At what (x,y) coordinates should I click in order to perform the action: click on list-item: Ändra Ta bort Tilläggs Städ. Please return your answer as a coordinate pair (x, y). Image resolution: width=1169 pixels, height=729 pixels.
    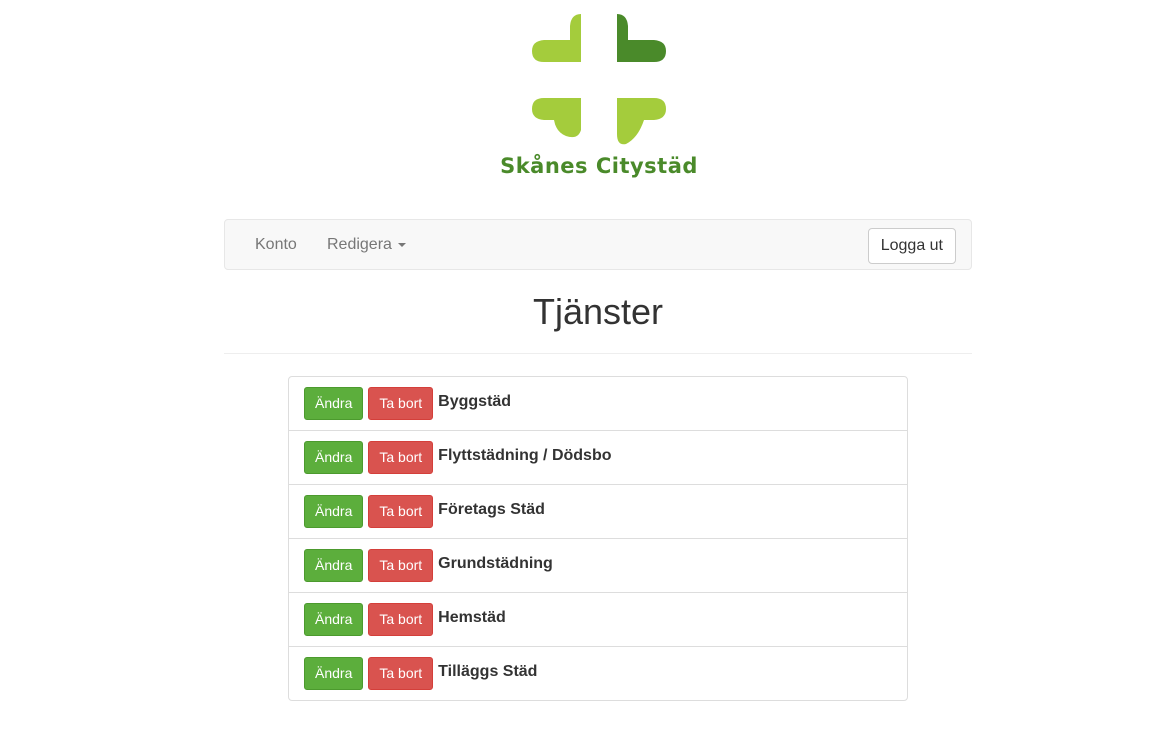
    Looking at the image, I should click on (598, 673).